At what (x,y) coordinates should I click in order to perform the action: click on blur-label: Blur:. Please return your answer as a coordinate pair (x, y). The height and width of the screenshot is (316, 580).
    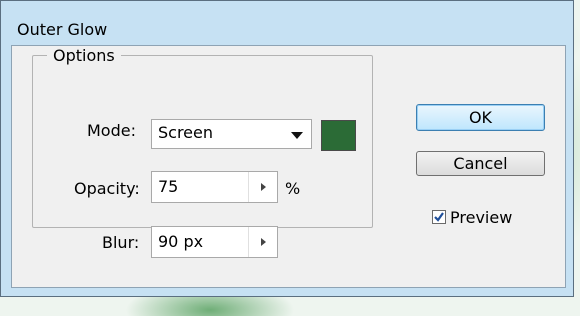
    Looking at the image, I should click on (121, 242).